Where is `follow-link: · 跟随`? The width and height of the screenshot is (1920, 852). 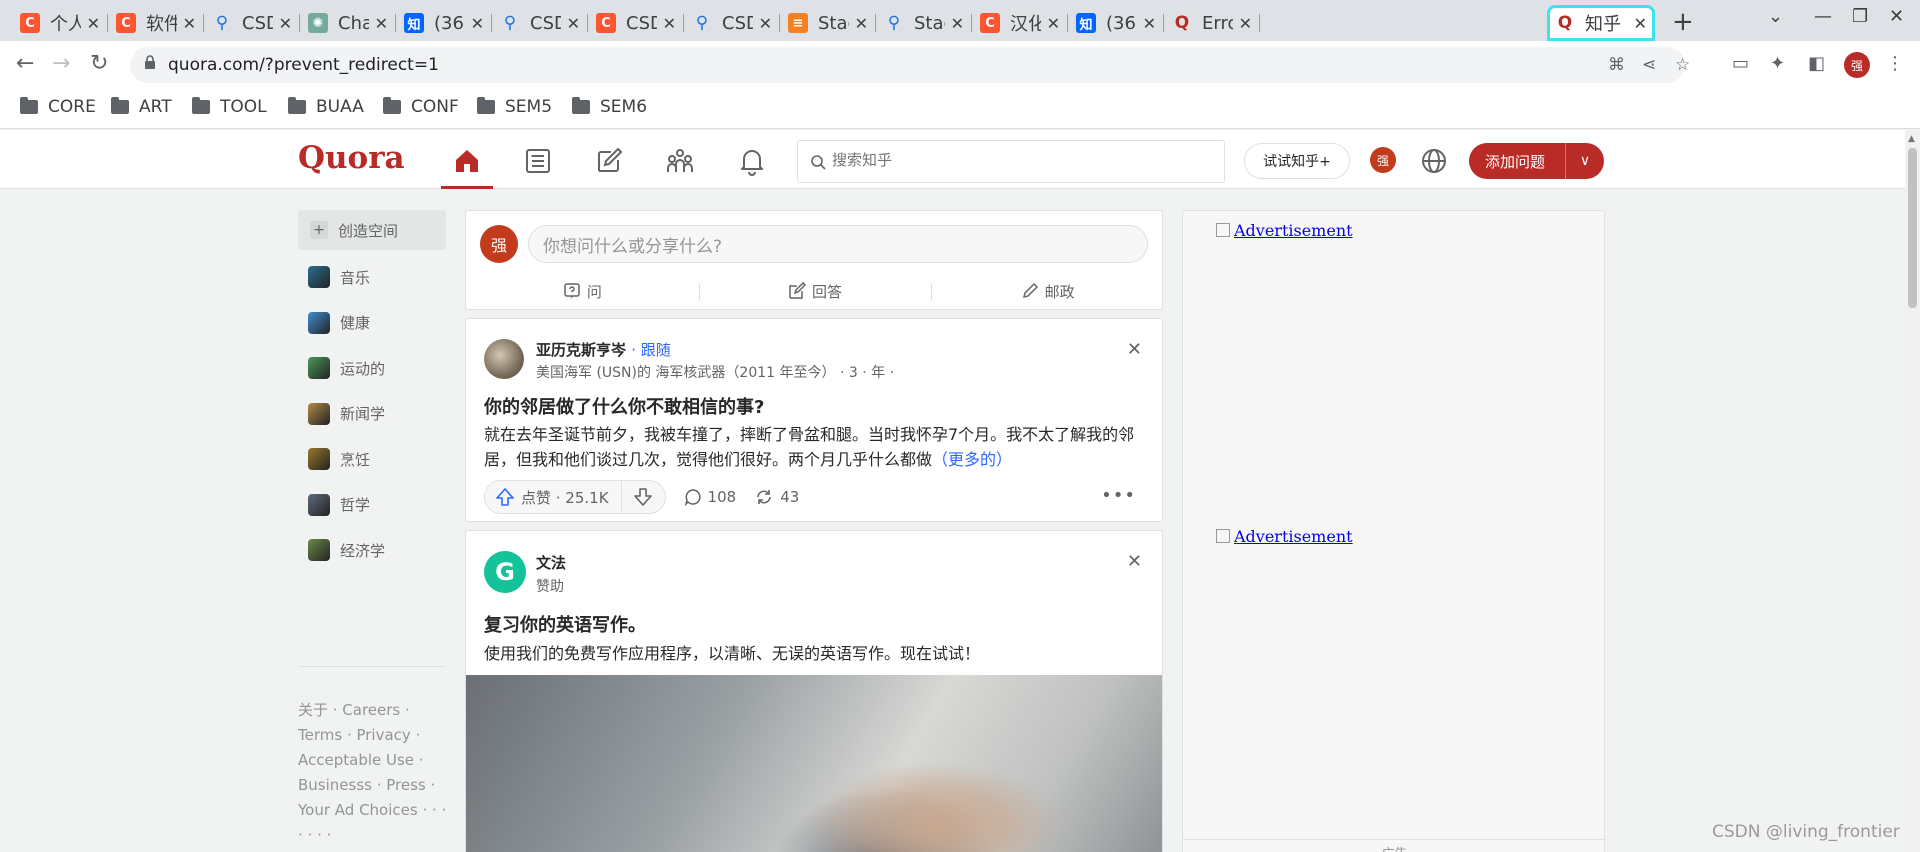
follow-link: · 跟随 is located at coordinates (651, 350).